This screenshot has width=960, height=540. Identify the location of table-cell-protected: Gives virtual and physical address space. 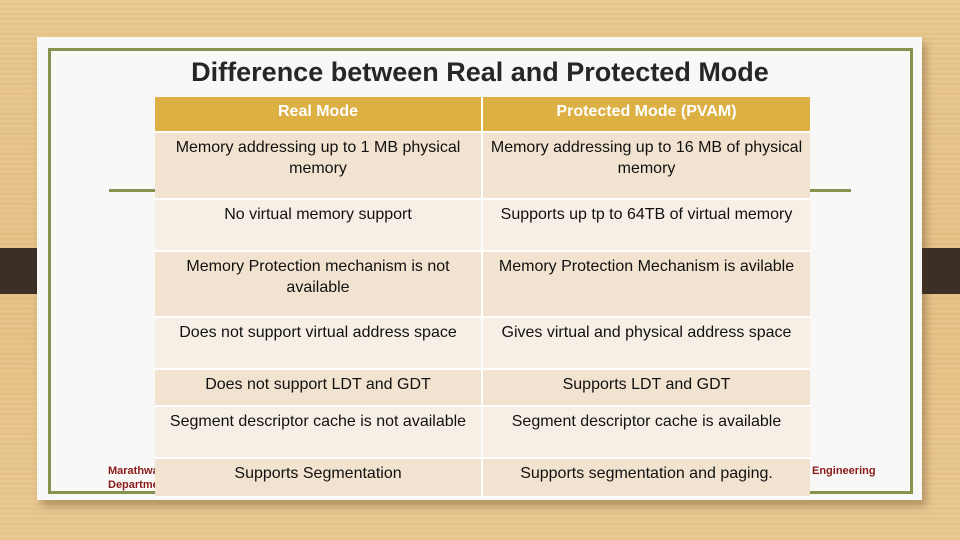
(646, 344).